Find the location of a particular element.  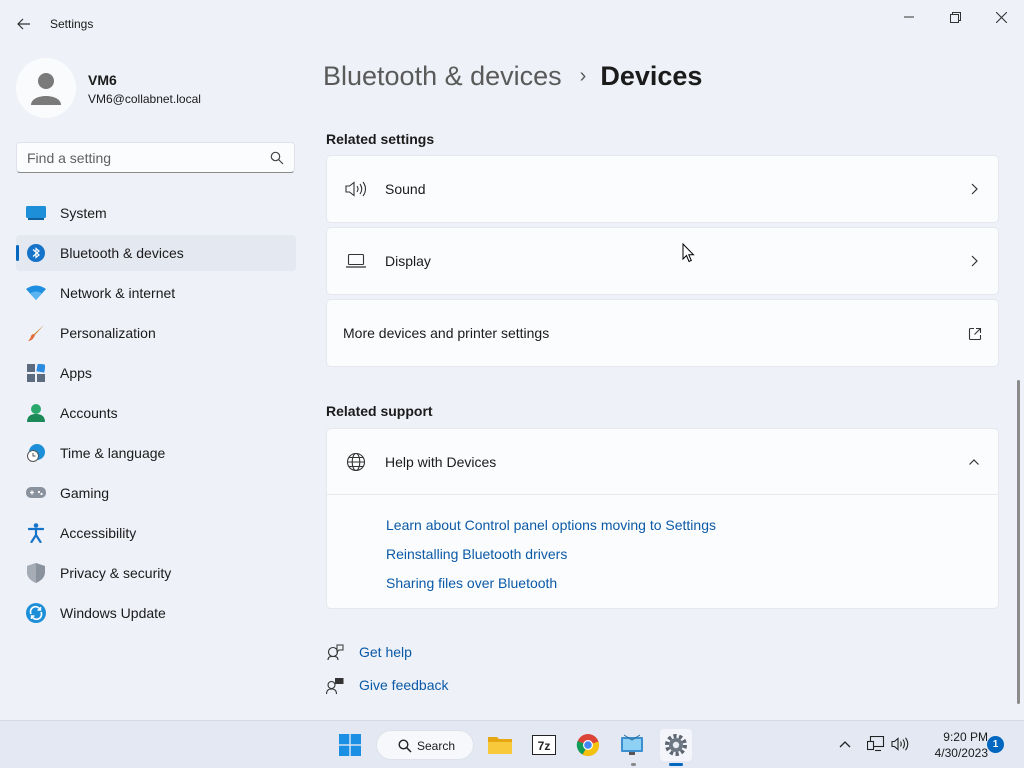

restore-button is located at coordinates (955, 17).